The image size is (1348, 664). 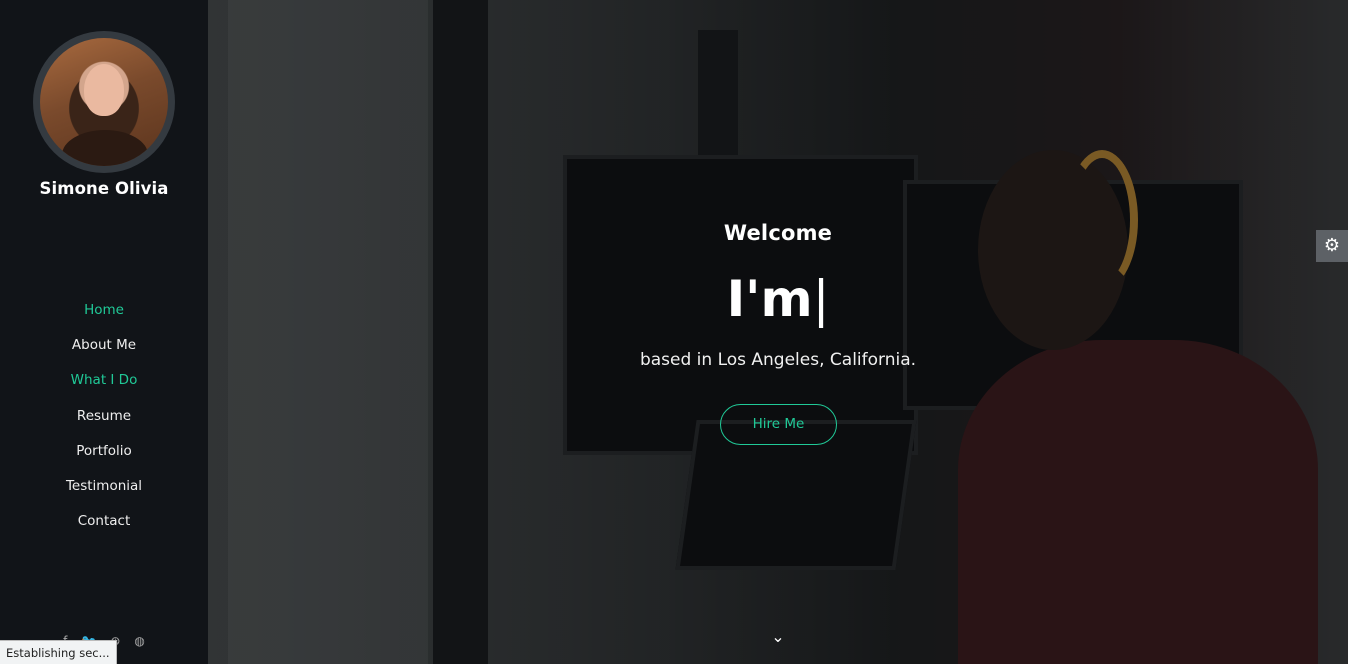 I want to click on nav-item-resume: Resume, so click(x=104, y=423).